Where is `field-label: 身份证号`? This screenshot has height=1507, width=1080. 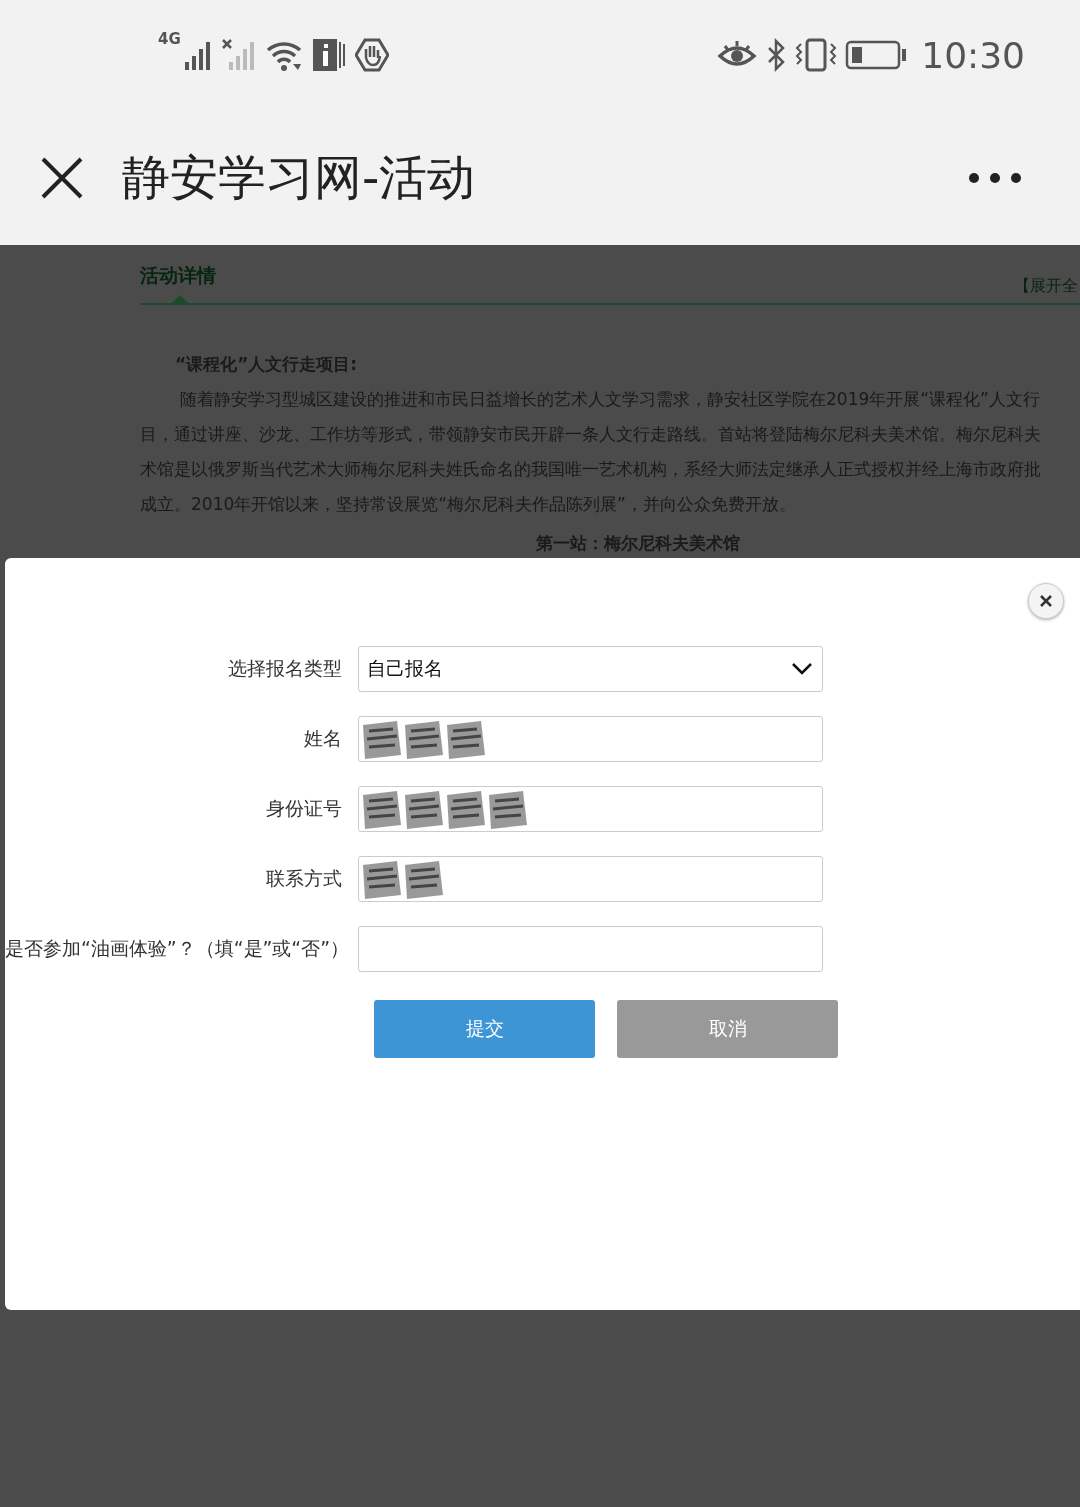
field-label: 身份证号 is located at coordinates (304, 808).